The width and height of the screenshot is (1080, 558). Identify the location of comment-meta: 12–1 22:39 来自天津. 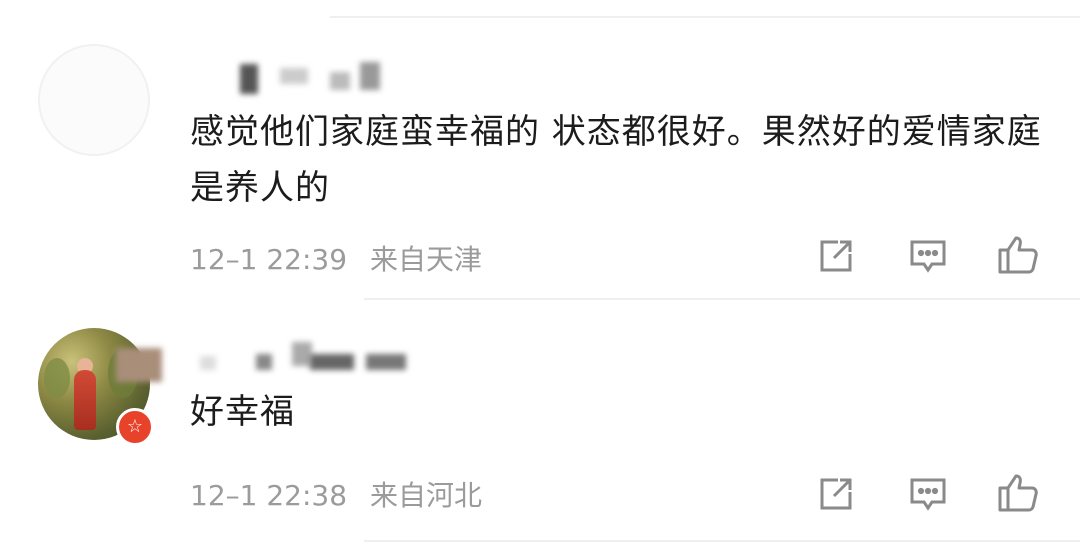
(336, 258).